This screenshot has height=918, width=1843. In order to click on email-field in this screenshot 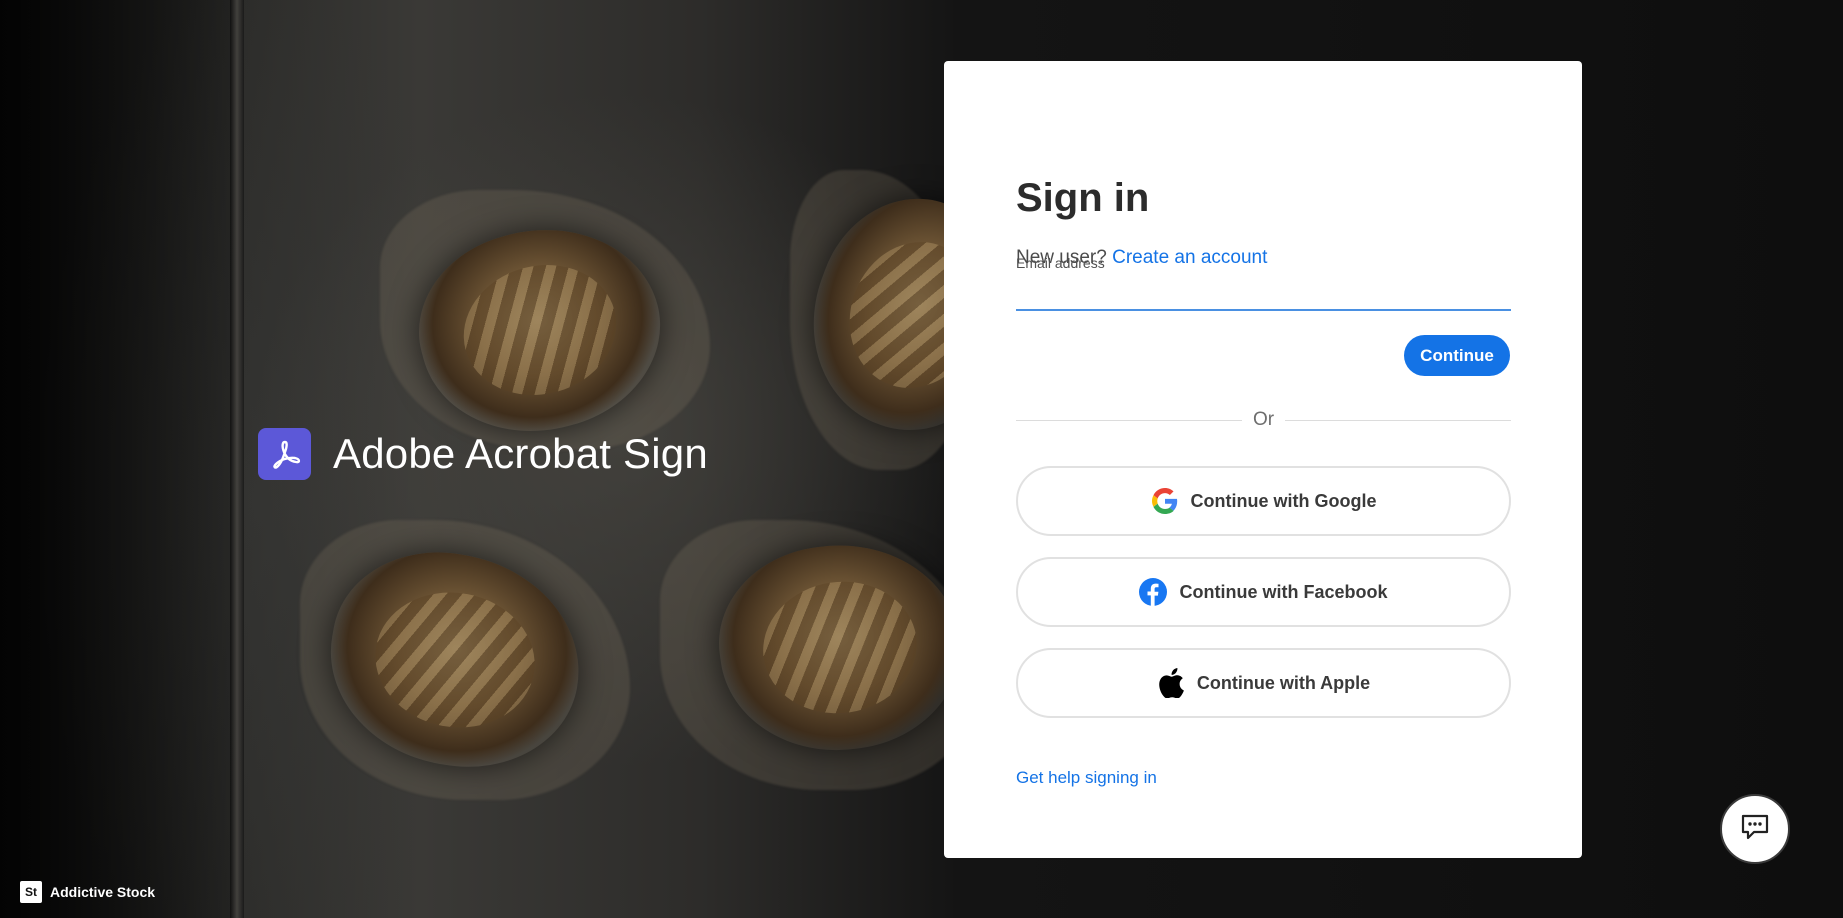, I will do `click(1263, 295)`.